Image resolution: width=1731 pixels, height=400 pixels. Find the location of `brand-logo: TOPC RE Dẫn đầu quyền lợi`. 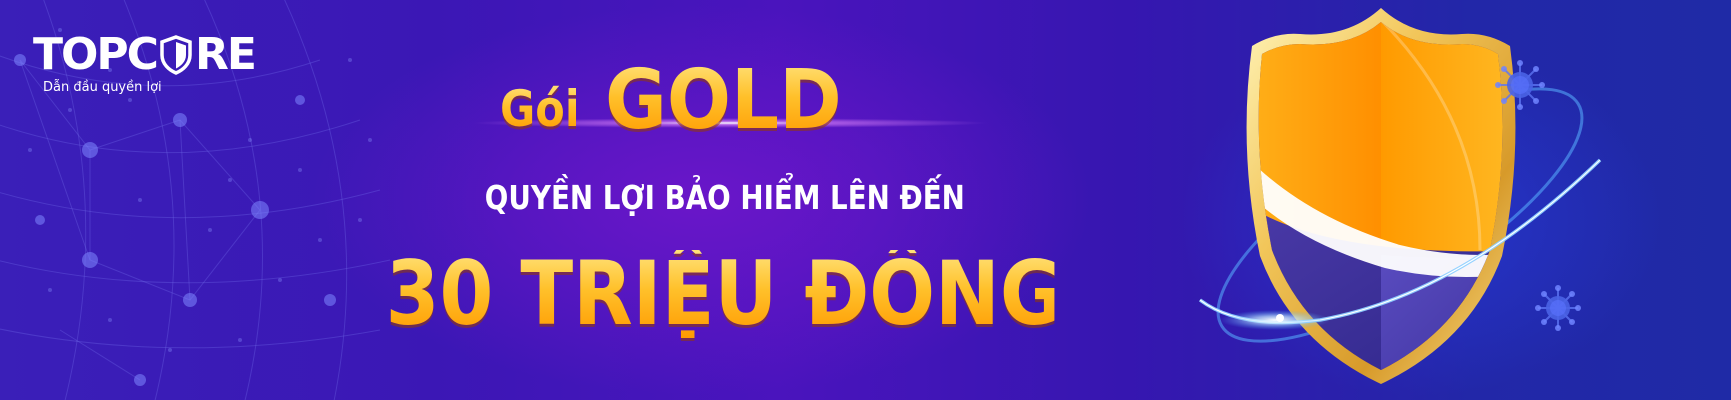

brand-logo: TOPC RE Dẫn đầu quyền lợi is located at coordinates (153, 63).